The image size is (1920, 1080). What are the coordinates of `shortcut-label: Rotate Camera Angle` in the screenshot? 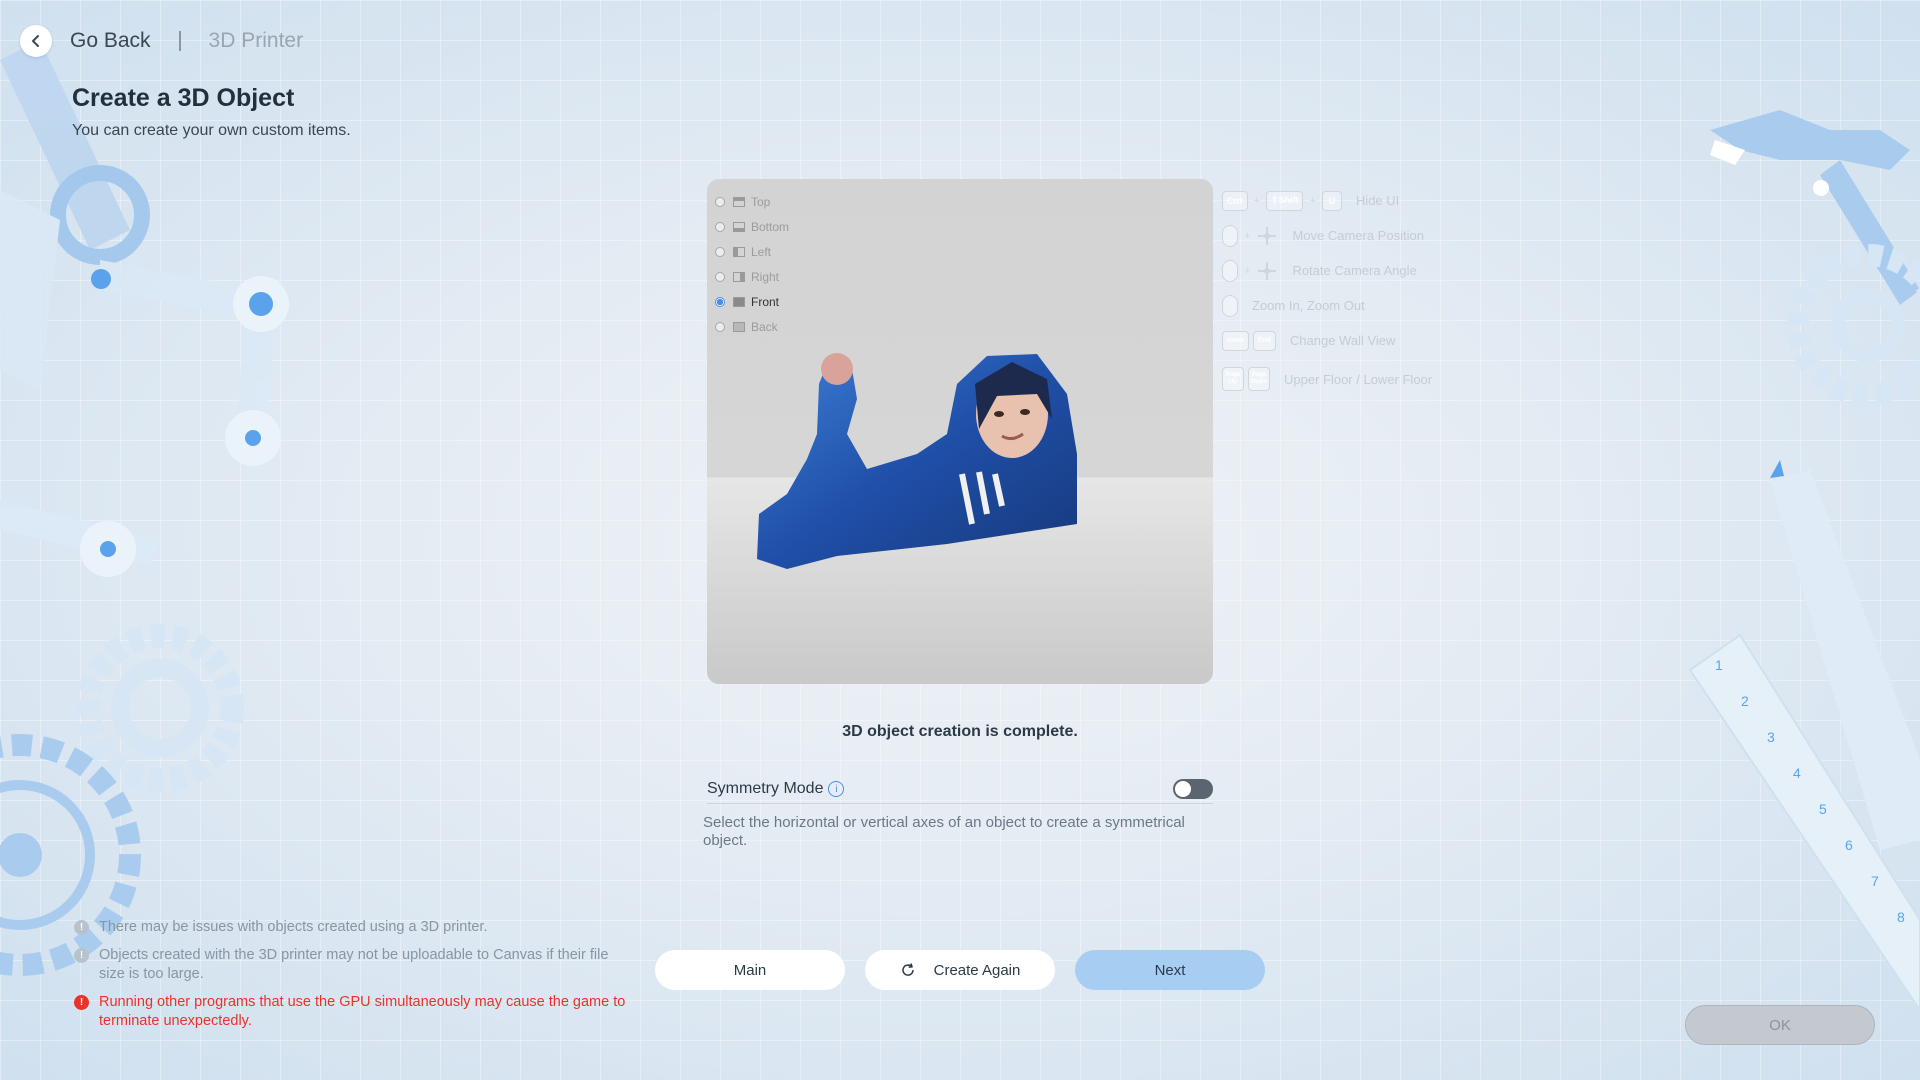 It's located at (1354, 270).